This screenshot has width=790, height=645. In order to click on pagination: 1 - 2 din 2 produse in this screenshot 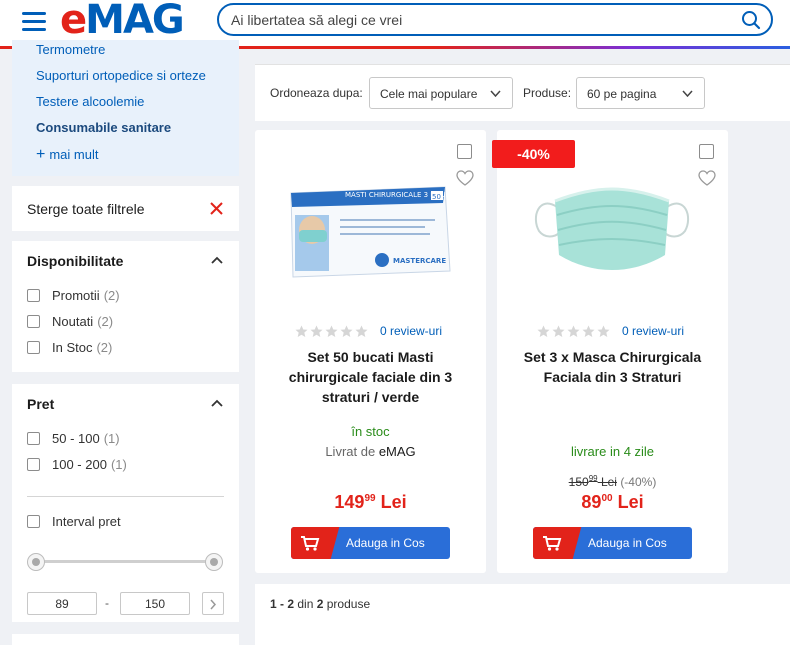, I will do `click(522, 614)`.